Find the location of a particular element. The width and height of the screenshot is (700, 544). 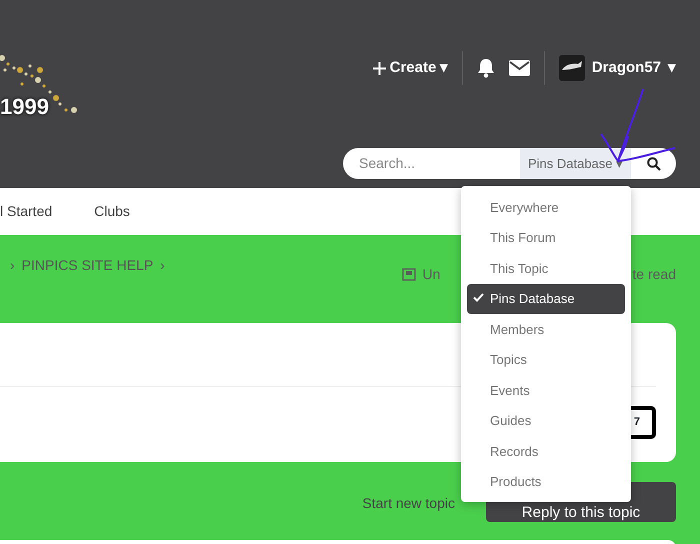

menu-item: Everywhere is located at coordinates (546, 207).